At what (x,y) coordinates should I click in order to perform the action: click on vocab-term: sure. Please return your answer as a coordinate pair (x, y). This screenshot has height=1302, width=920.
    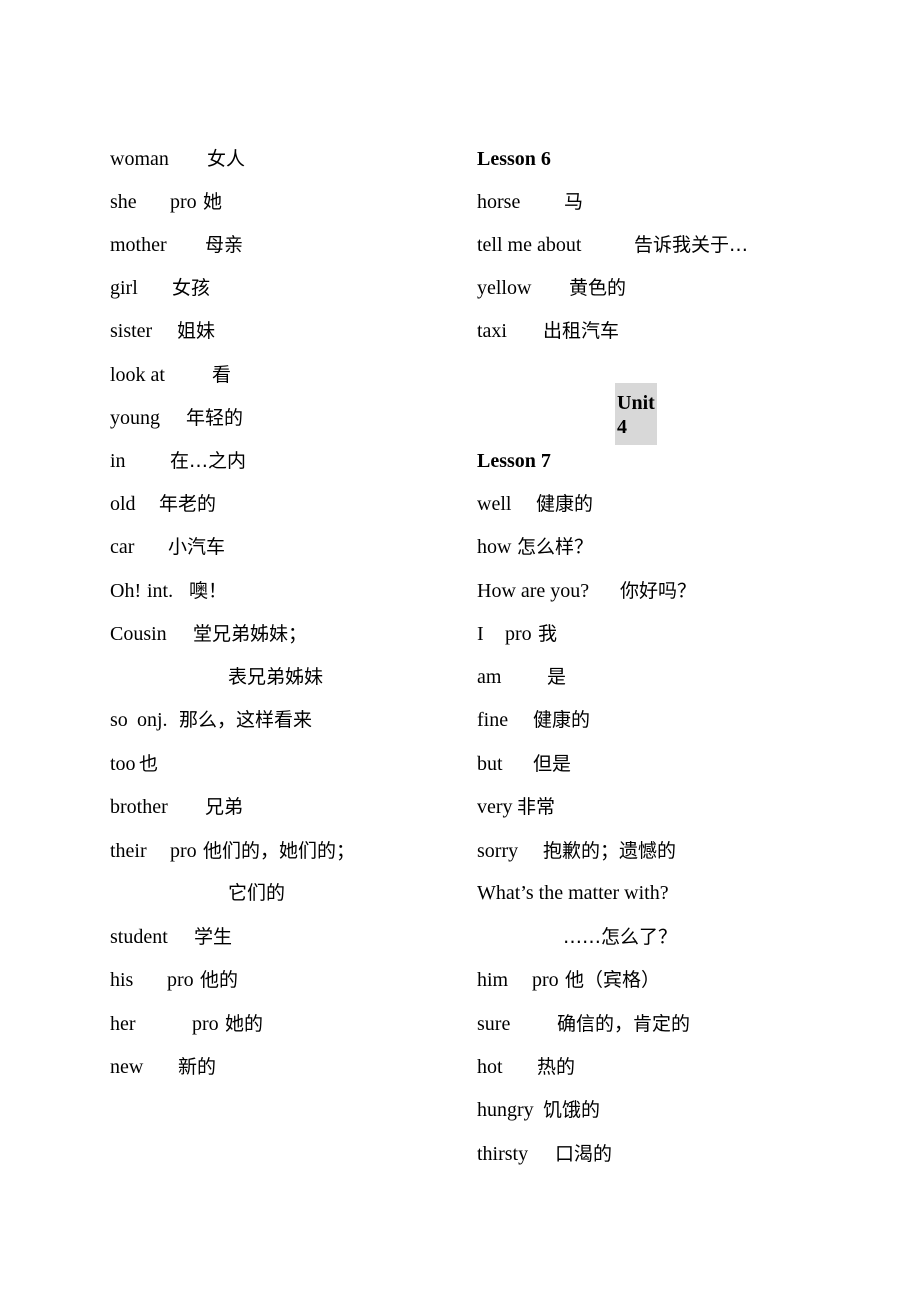
    Looking at the image, I should click on (494, 1024).